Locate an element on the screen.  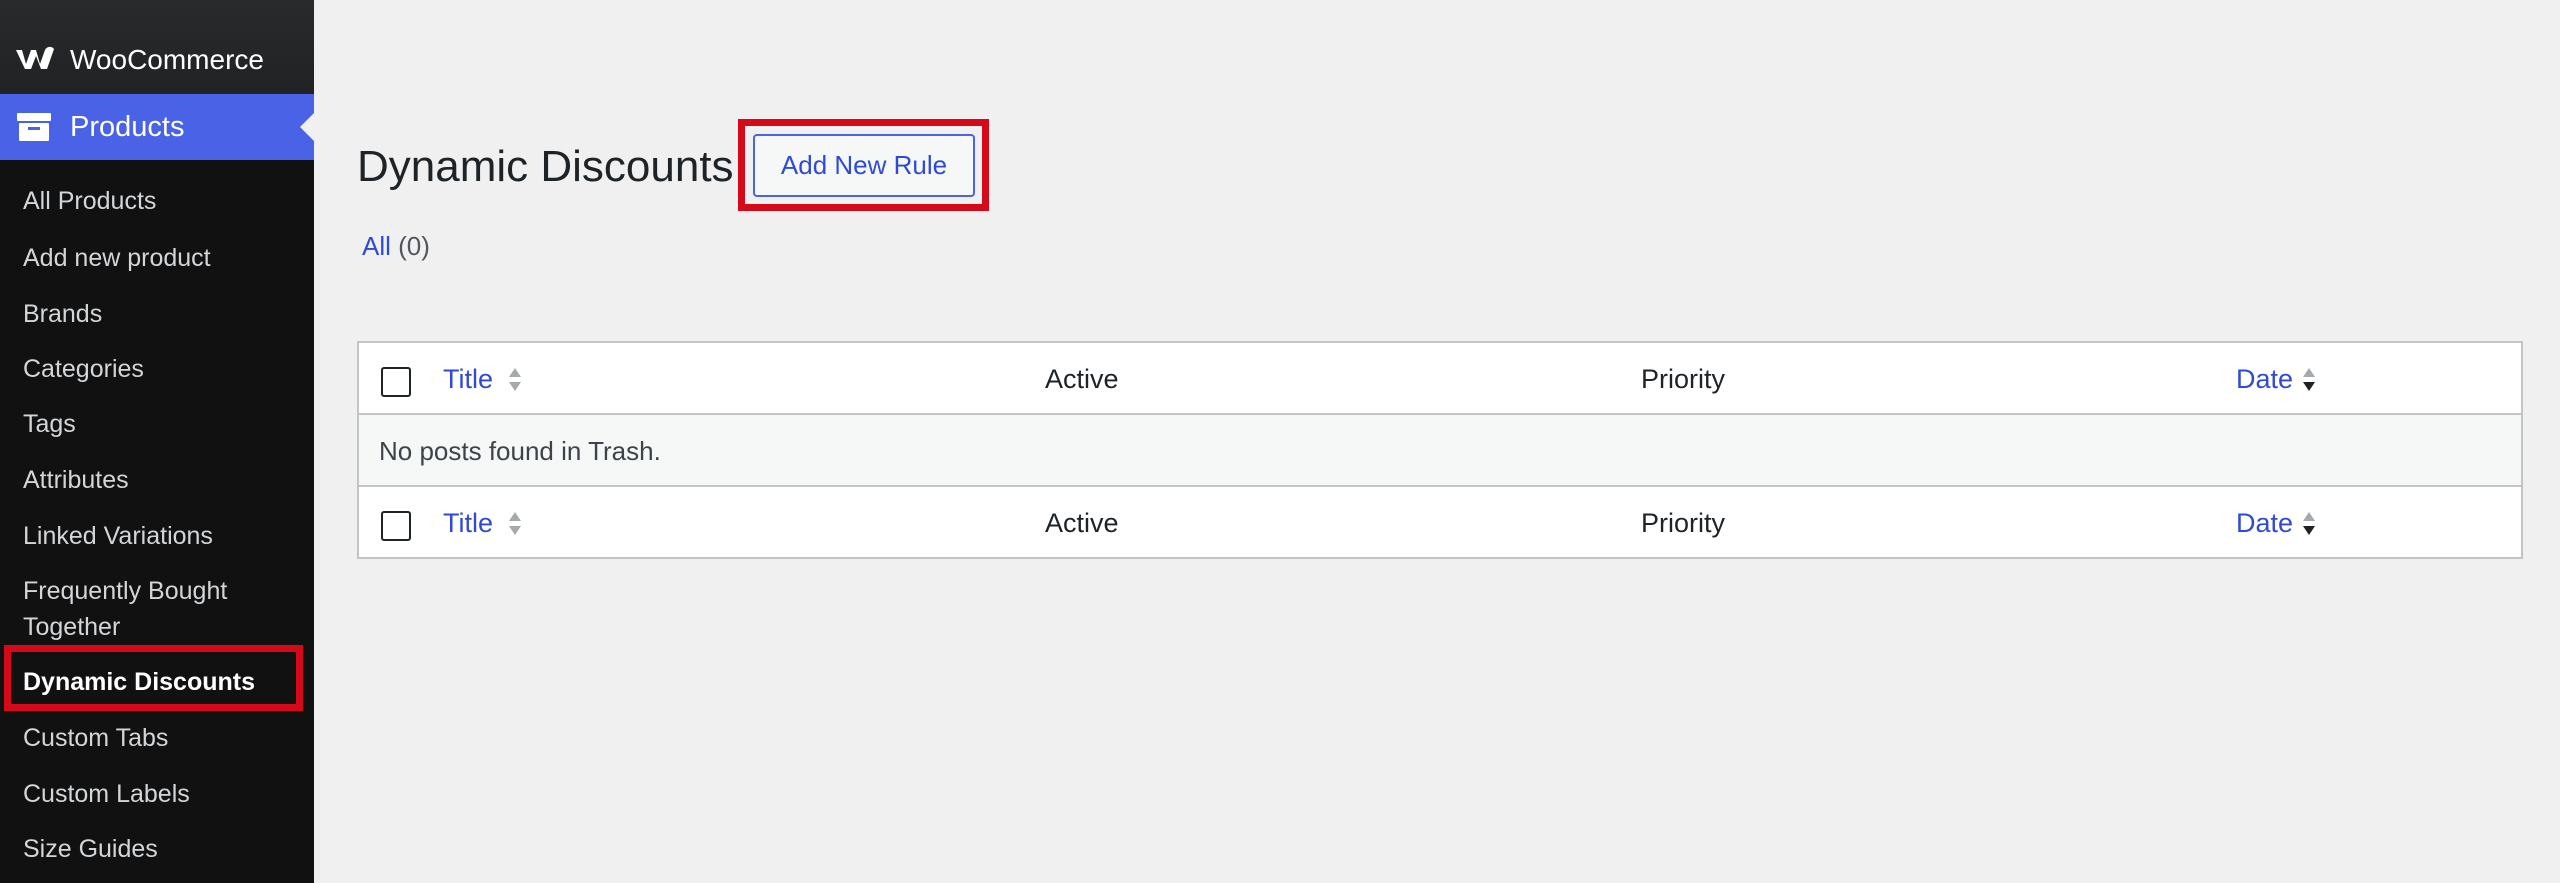
submenu-item-frequently-bought-together: Frequently Bought Together is located at coordinates (153, 609).